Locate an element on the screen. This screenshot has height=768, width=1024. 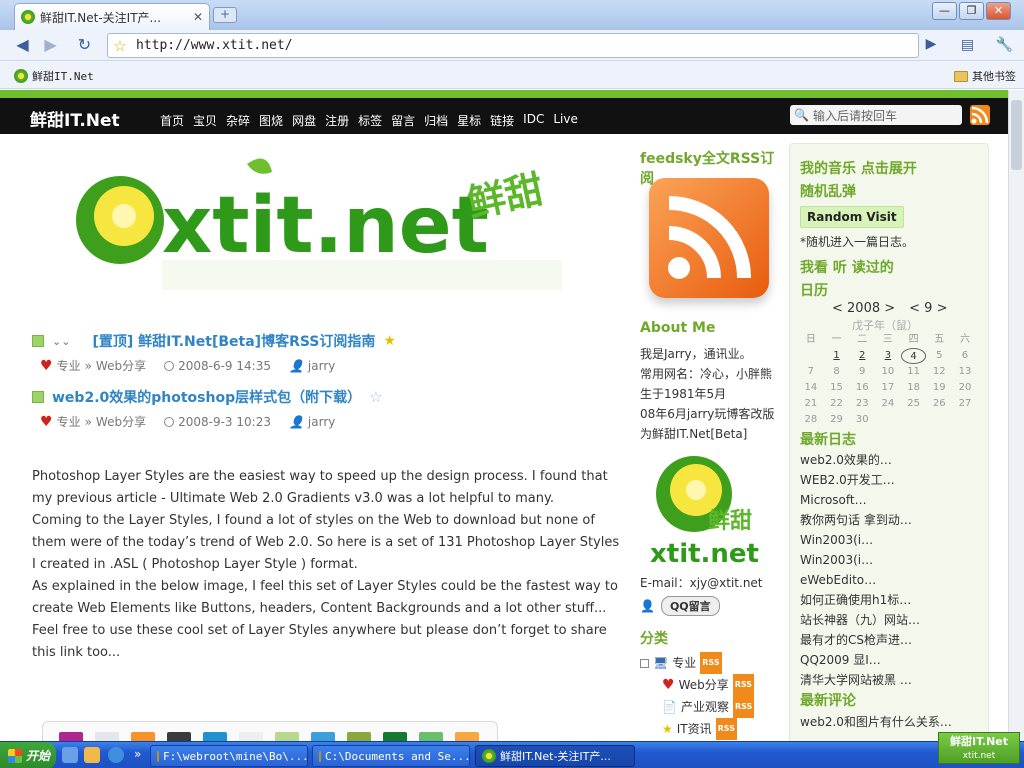
calendar-day: 6 is located at coordinates (965, 356).